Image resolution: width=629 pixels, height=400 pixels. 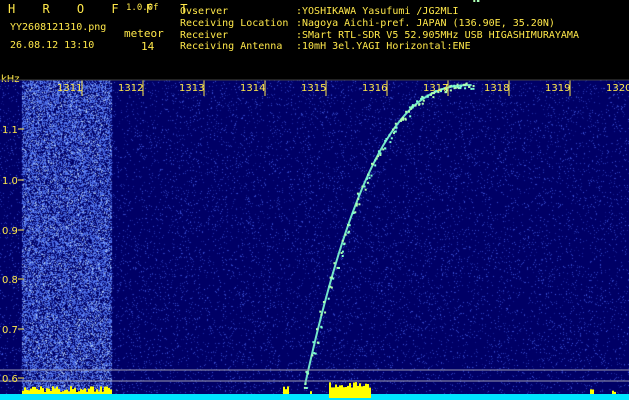 I want to click on y-tick-label: 0.8, so click(x=10, y=280).